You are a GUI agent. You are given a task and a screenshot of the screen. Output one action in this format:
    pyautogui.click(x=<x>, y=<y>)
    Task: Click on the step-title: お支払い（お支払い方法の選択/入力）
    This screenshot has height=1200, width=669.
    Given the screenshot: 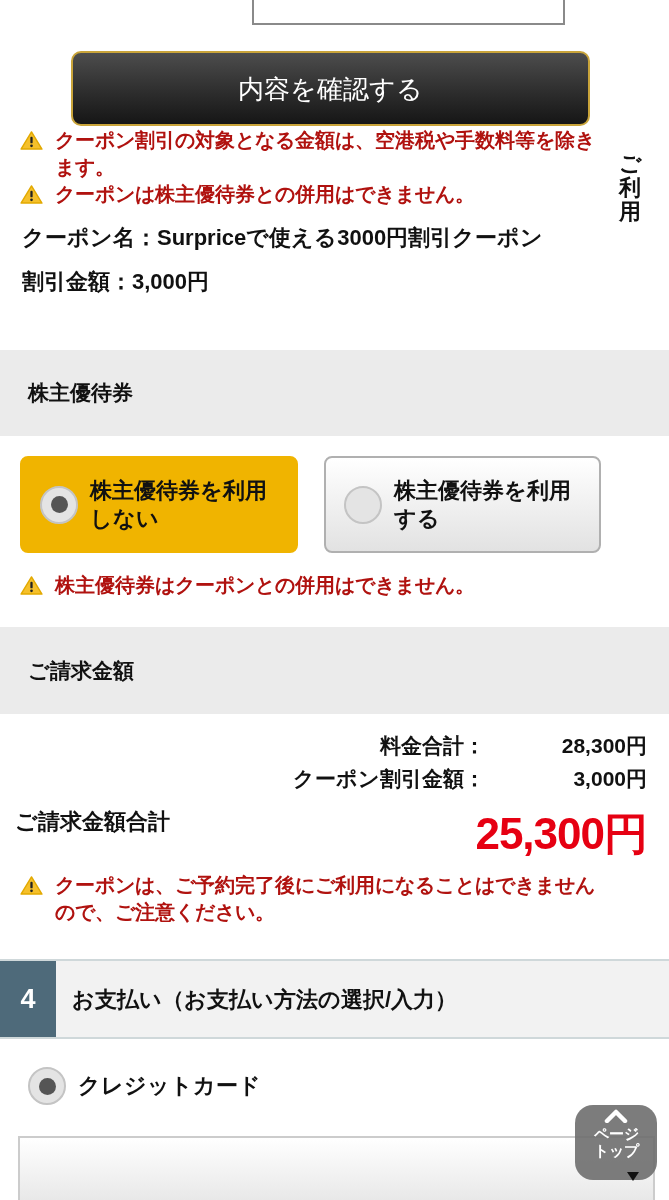 What is the action you would take?
    pyautogui.click(x=264, y=999)
    